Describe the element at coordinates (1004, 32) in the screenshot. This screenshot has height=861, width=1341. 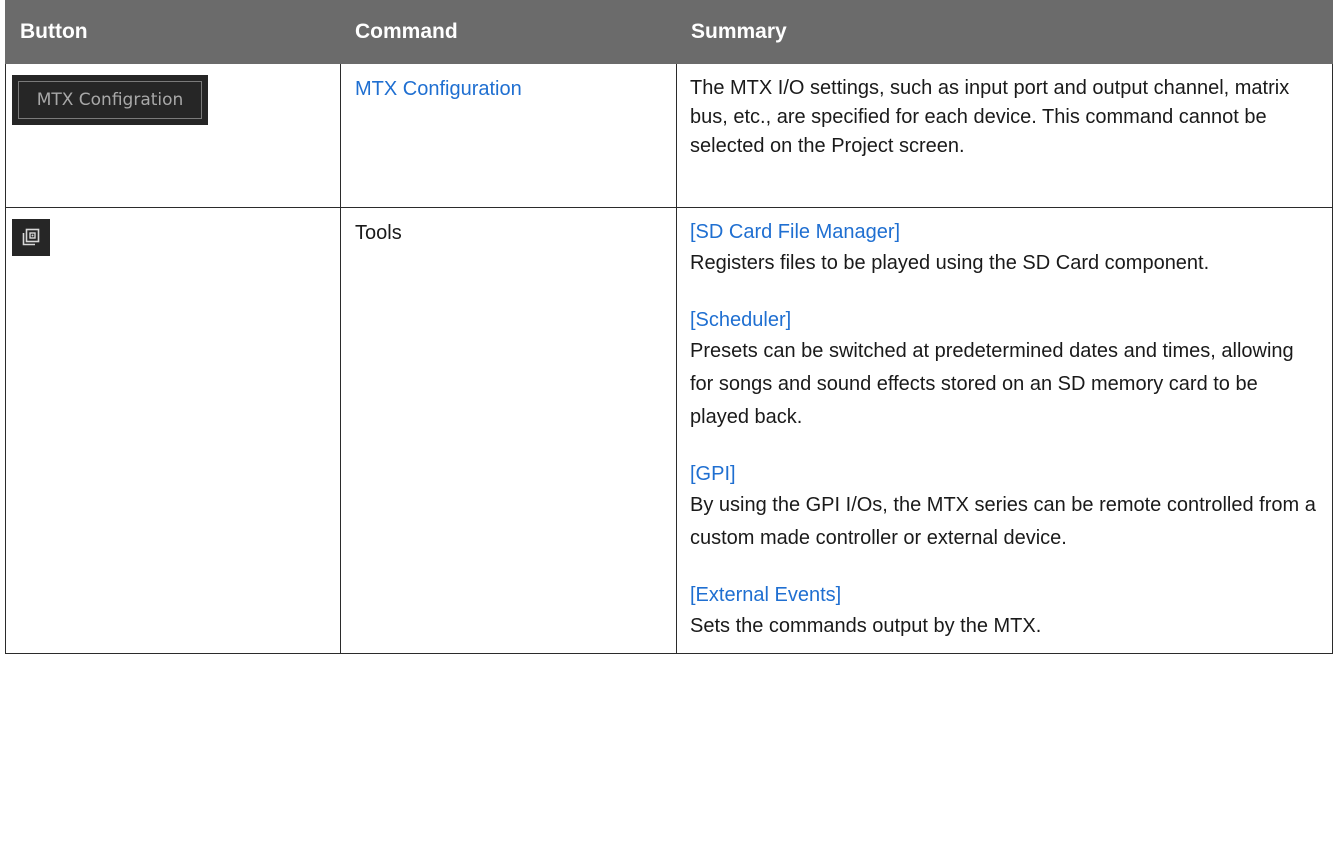
I see `column-header-summary: Summary` at that location.